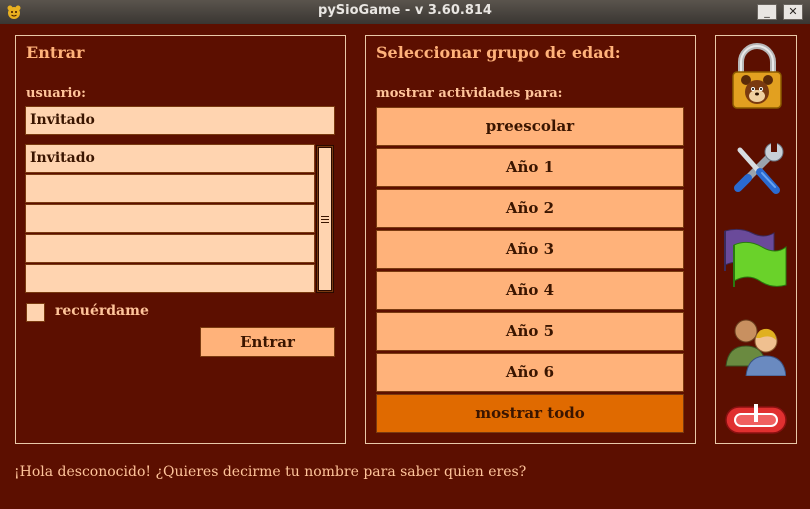 The height and width of the screenshot is (509, 810). Describe the element at coordinates (530, 249) in the screenshot. I see `age-option-year-3: Año 3` at that location.